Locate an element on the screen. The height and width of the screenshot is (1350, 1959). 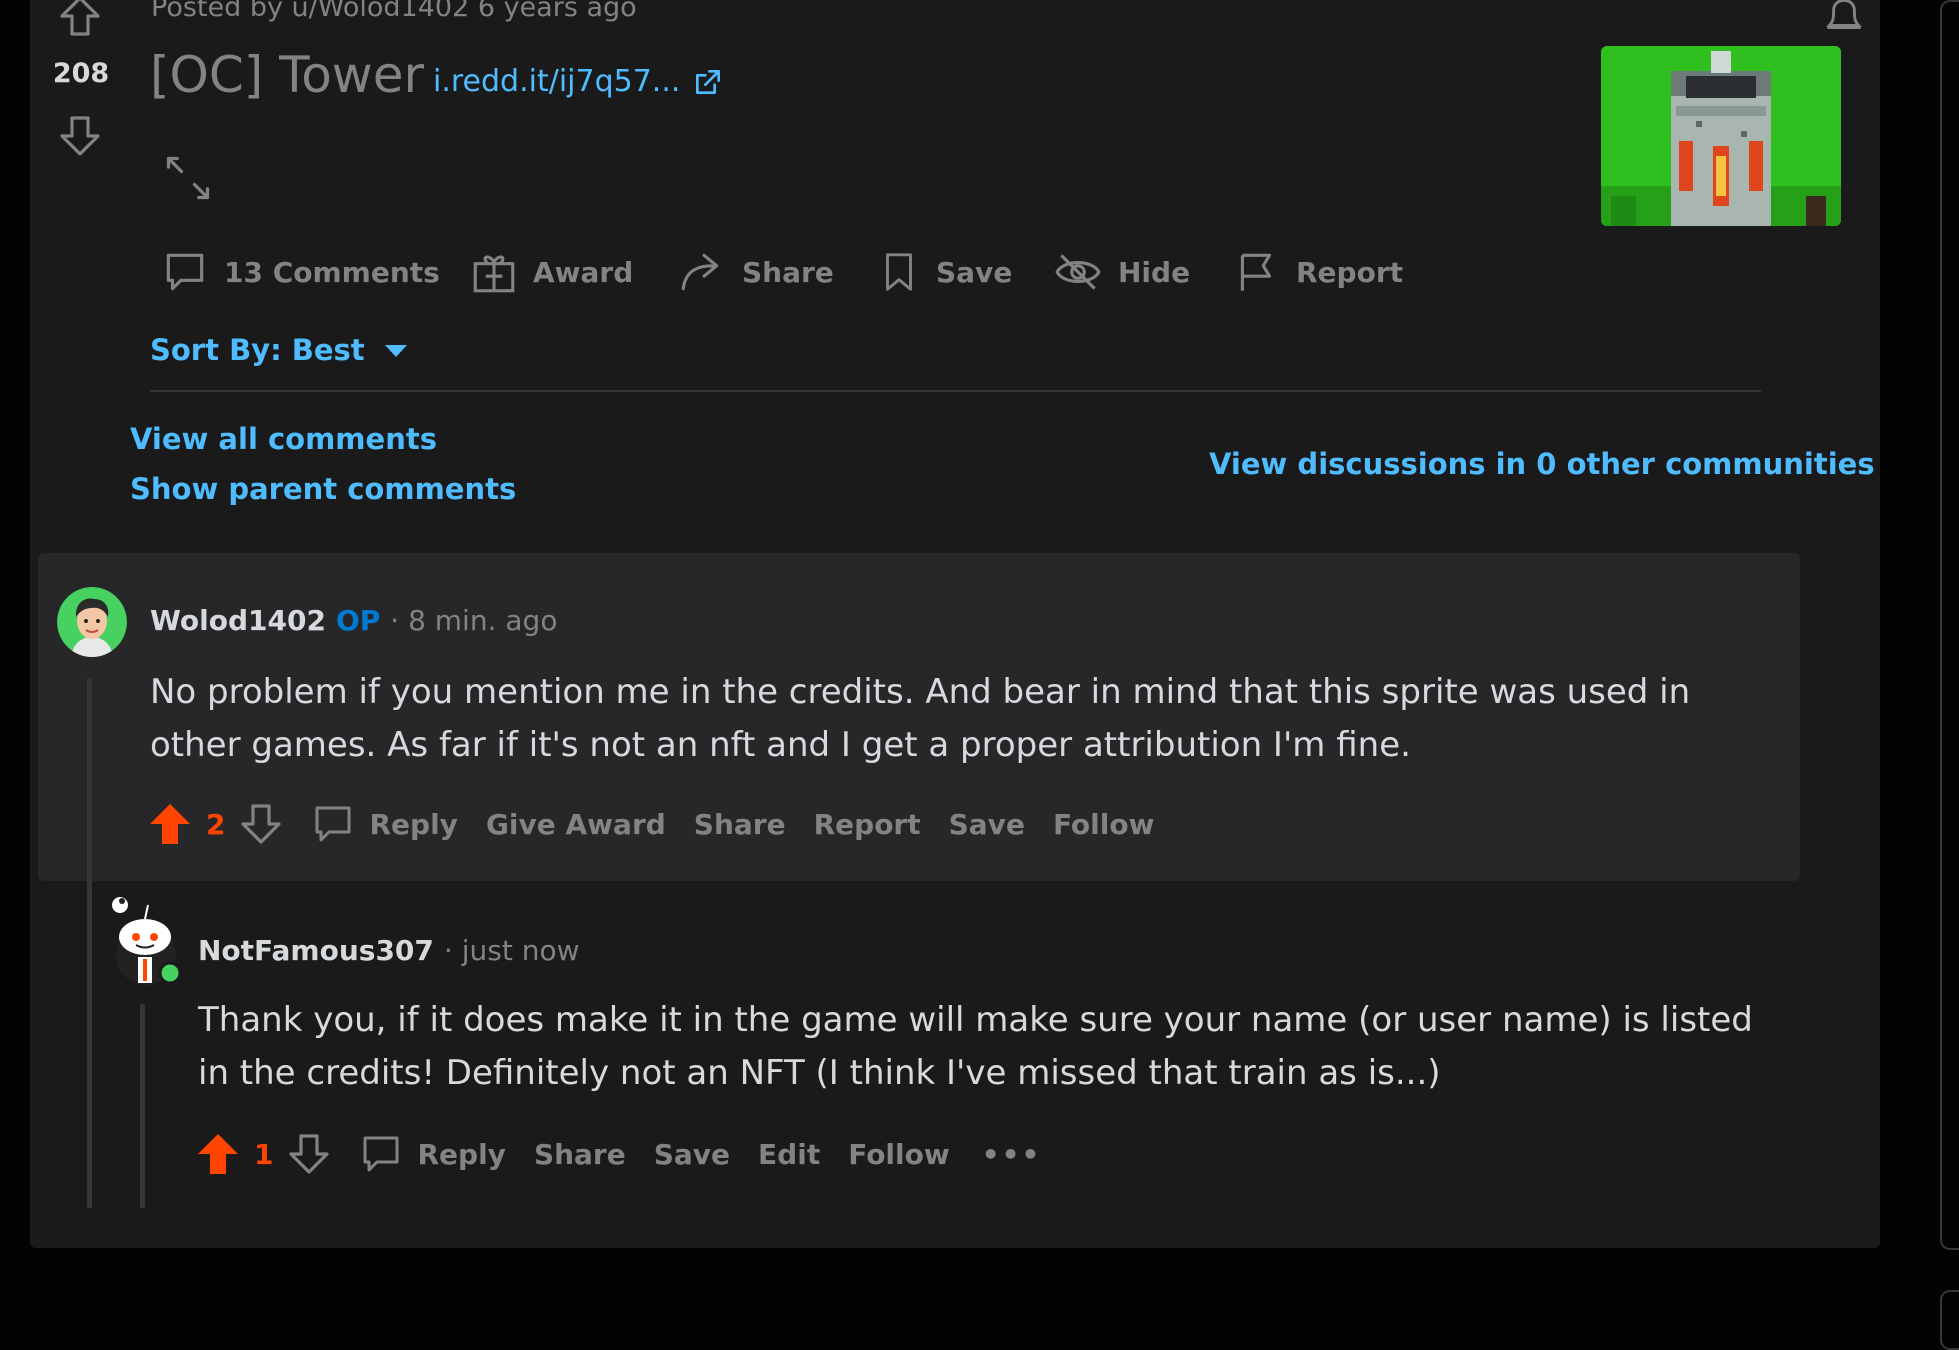
comment-header: Wolod1402 OP · 8 min. ago is located at coordinates (353, 620).